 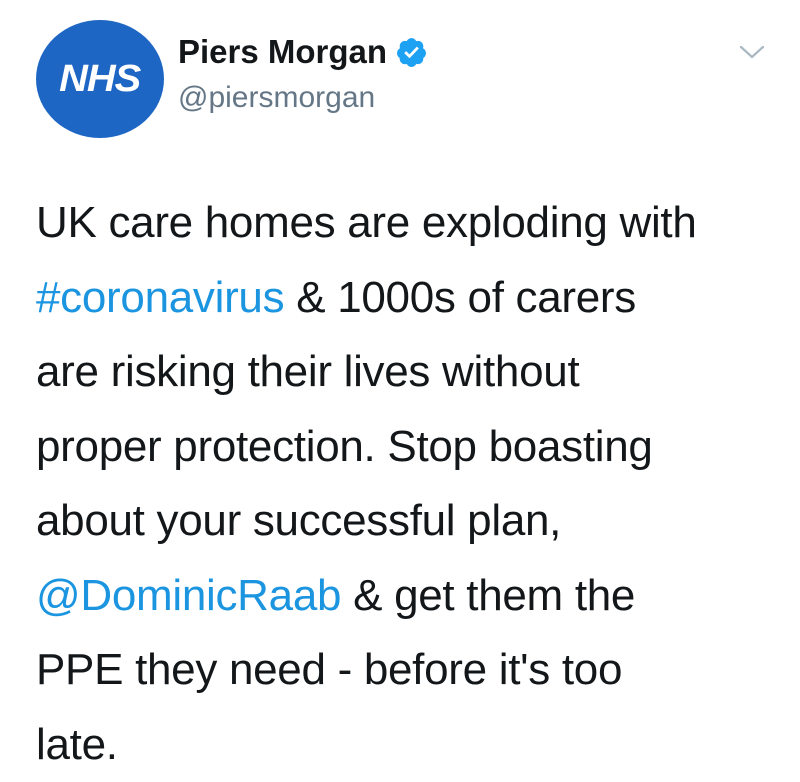 I want to click on display-name: Piers Morgan, so click(x=282, y=52).